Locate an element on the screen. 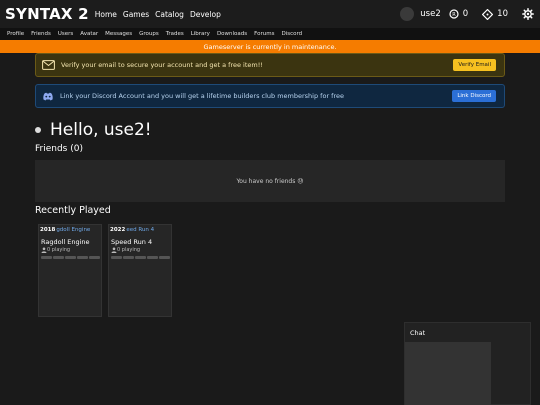 The height and width of the screenshot is (405, 540). subnav-profile-link: Profile is located at coordinates (15, 34).